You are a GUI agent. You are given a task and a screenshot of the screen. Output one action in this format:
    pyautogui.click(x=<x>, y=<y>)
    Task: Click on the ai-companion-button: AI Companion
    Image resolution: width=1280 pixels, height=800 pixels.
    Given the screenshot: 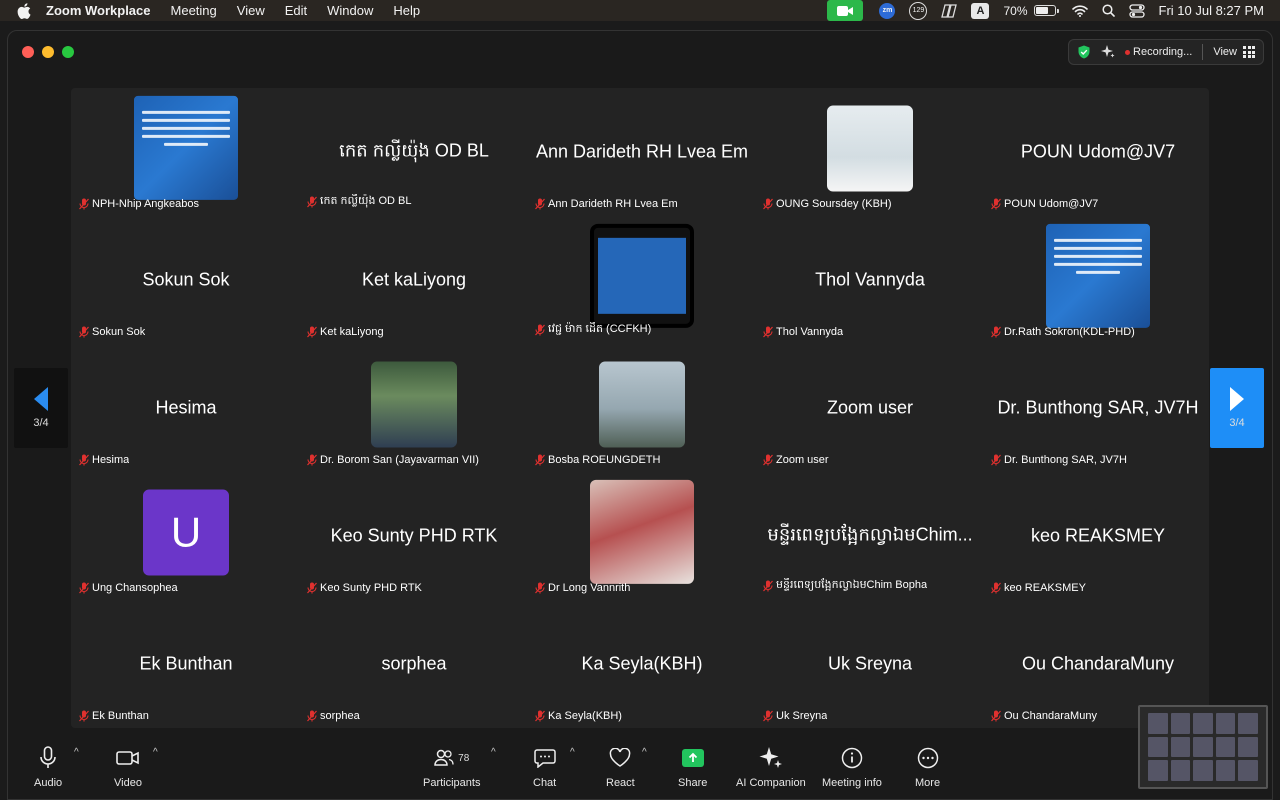 What is the action you would take?
    pyautogui.click(x=771, y=767)
    